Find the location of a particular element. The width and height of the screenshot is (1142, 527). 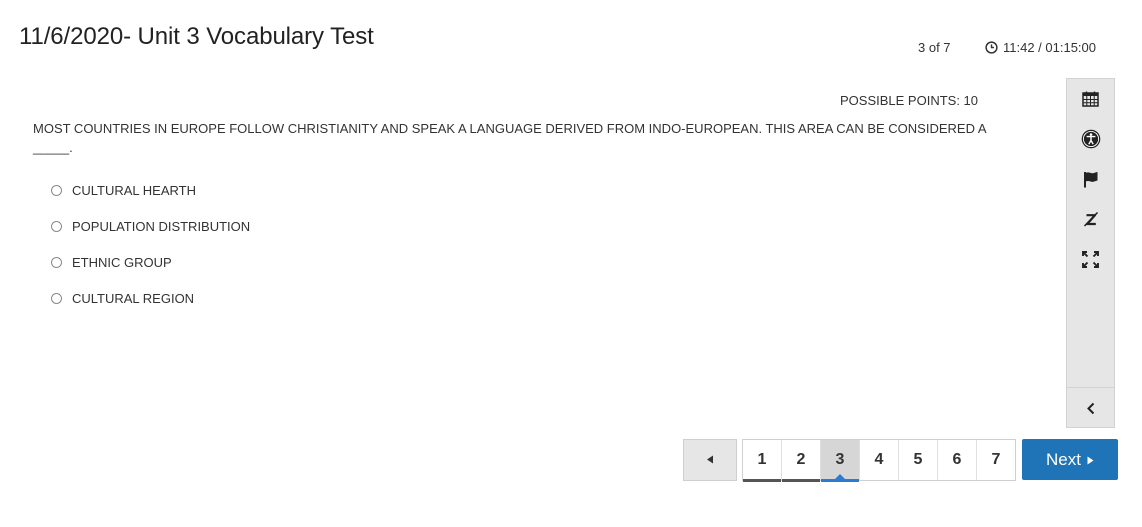

toolbar-divider is located at coordinates (1090, 387).